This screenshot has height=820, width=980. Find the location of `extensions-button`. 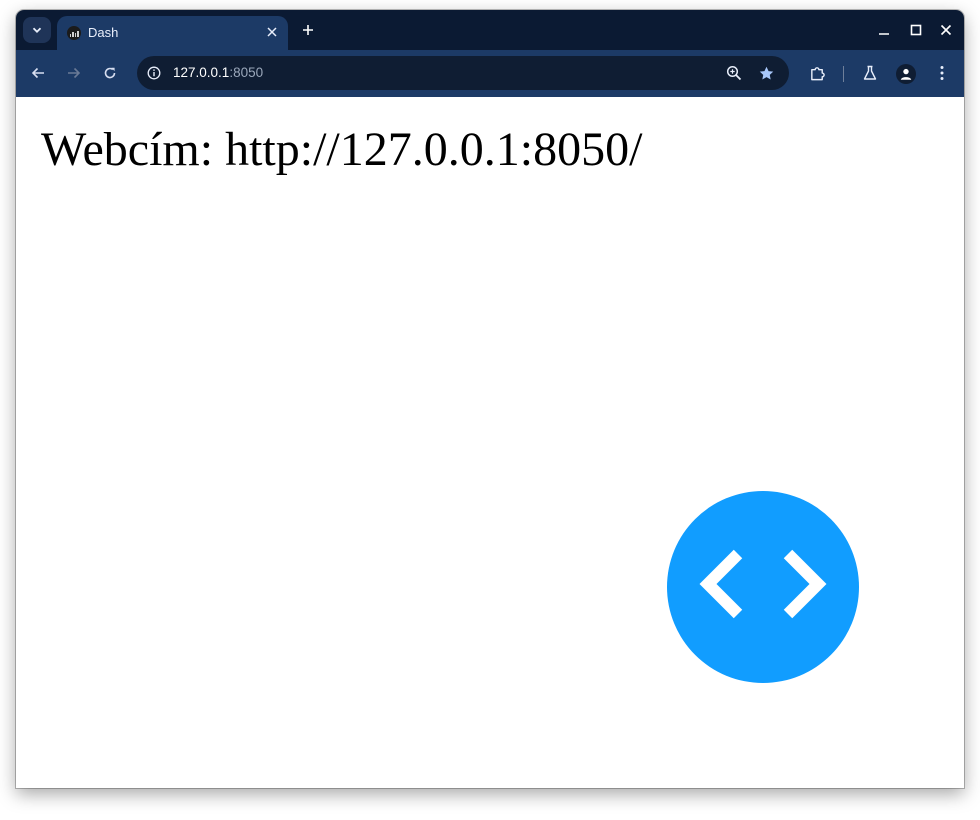

extensions-button is located at coordinates (817, 73).